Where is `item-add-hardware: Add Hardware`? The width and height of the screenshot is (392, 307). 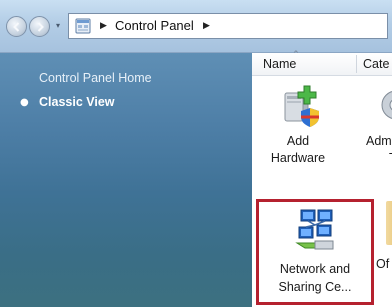
item-add-hardware: Add Hardware is located at coordinates (298, 125).